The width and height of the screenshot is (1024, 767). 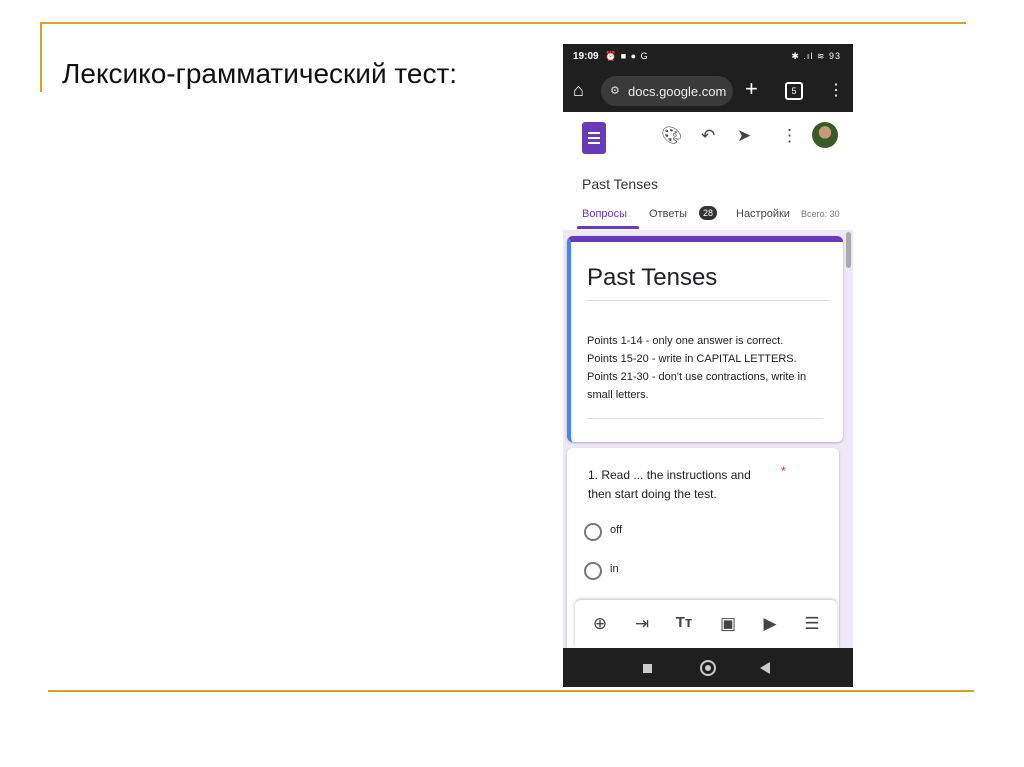 I want to click on add-question-icon: ⊕, so click(x=600, y=624).